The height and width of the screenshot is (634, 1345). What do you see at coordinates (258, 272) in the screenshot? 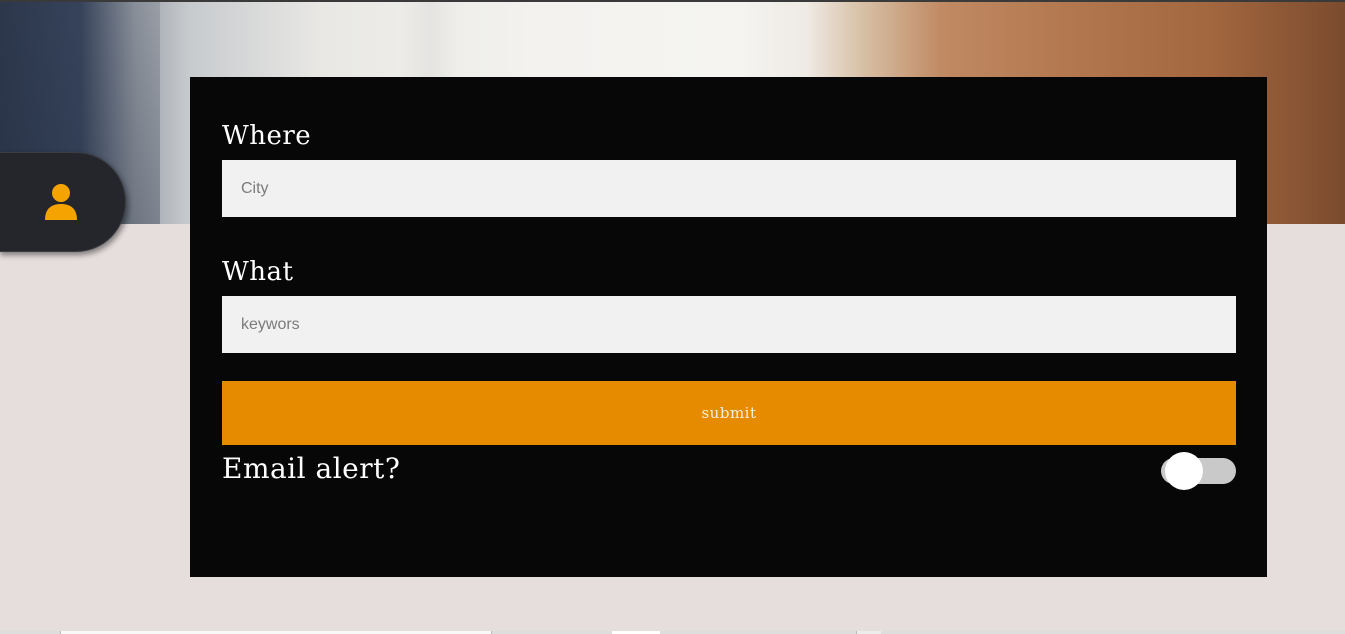
I see `what-label: What` at bounding box center [258, 272].